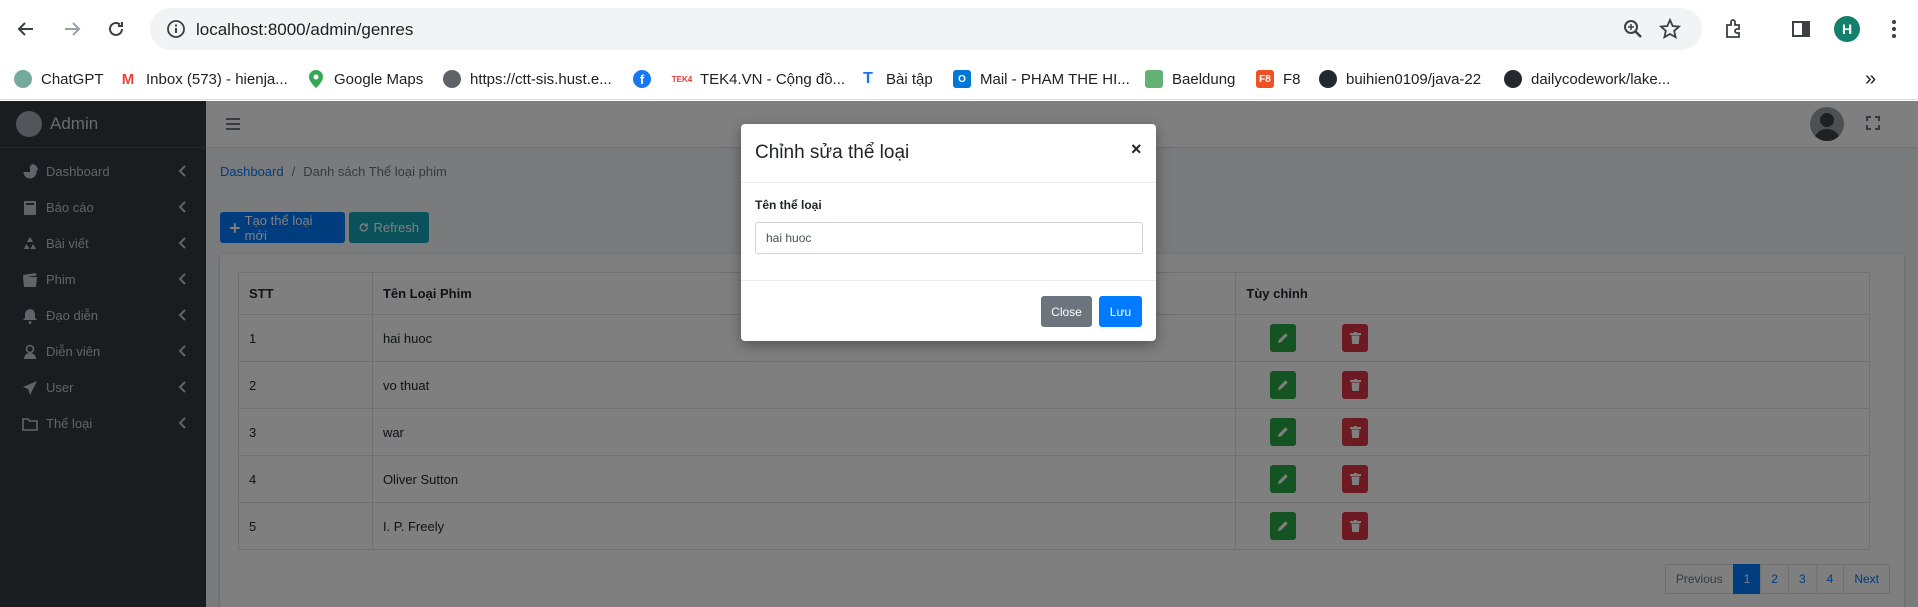 This screenshot has height=607, width=1918. I want to click on bookmark-label: Bài tập, so click(909, 79).